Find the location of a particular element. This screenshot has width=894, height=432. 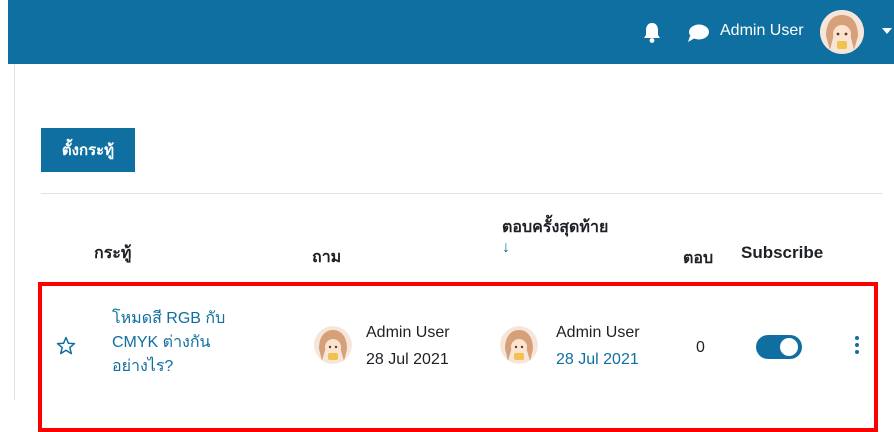

replies-count: 0 is located at coordinates (700, 347).